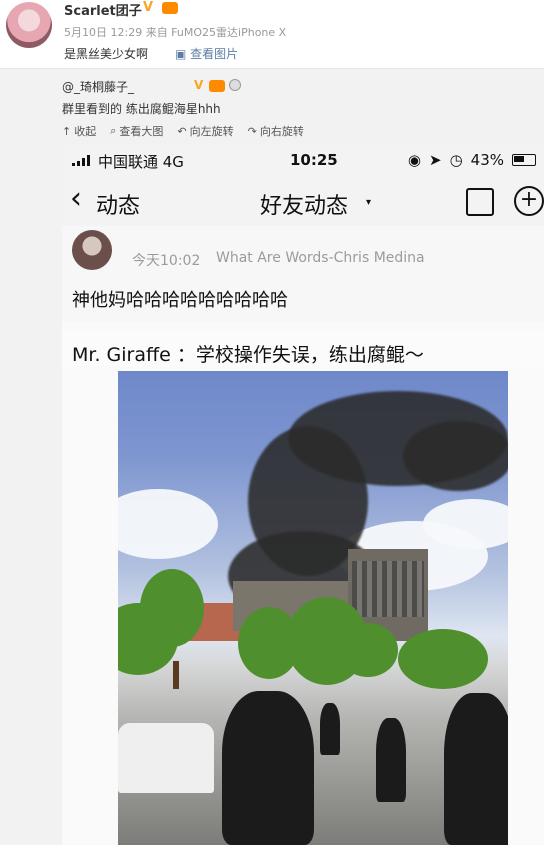  Describe the element at coordinates (141, 162) in the screenshot. I see `carrier-text: 中国联通 4G` at that location.